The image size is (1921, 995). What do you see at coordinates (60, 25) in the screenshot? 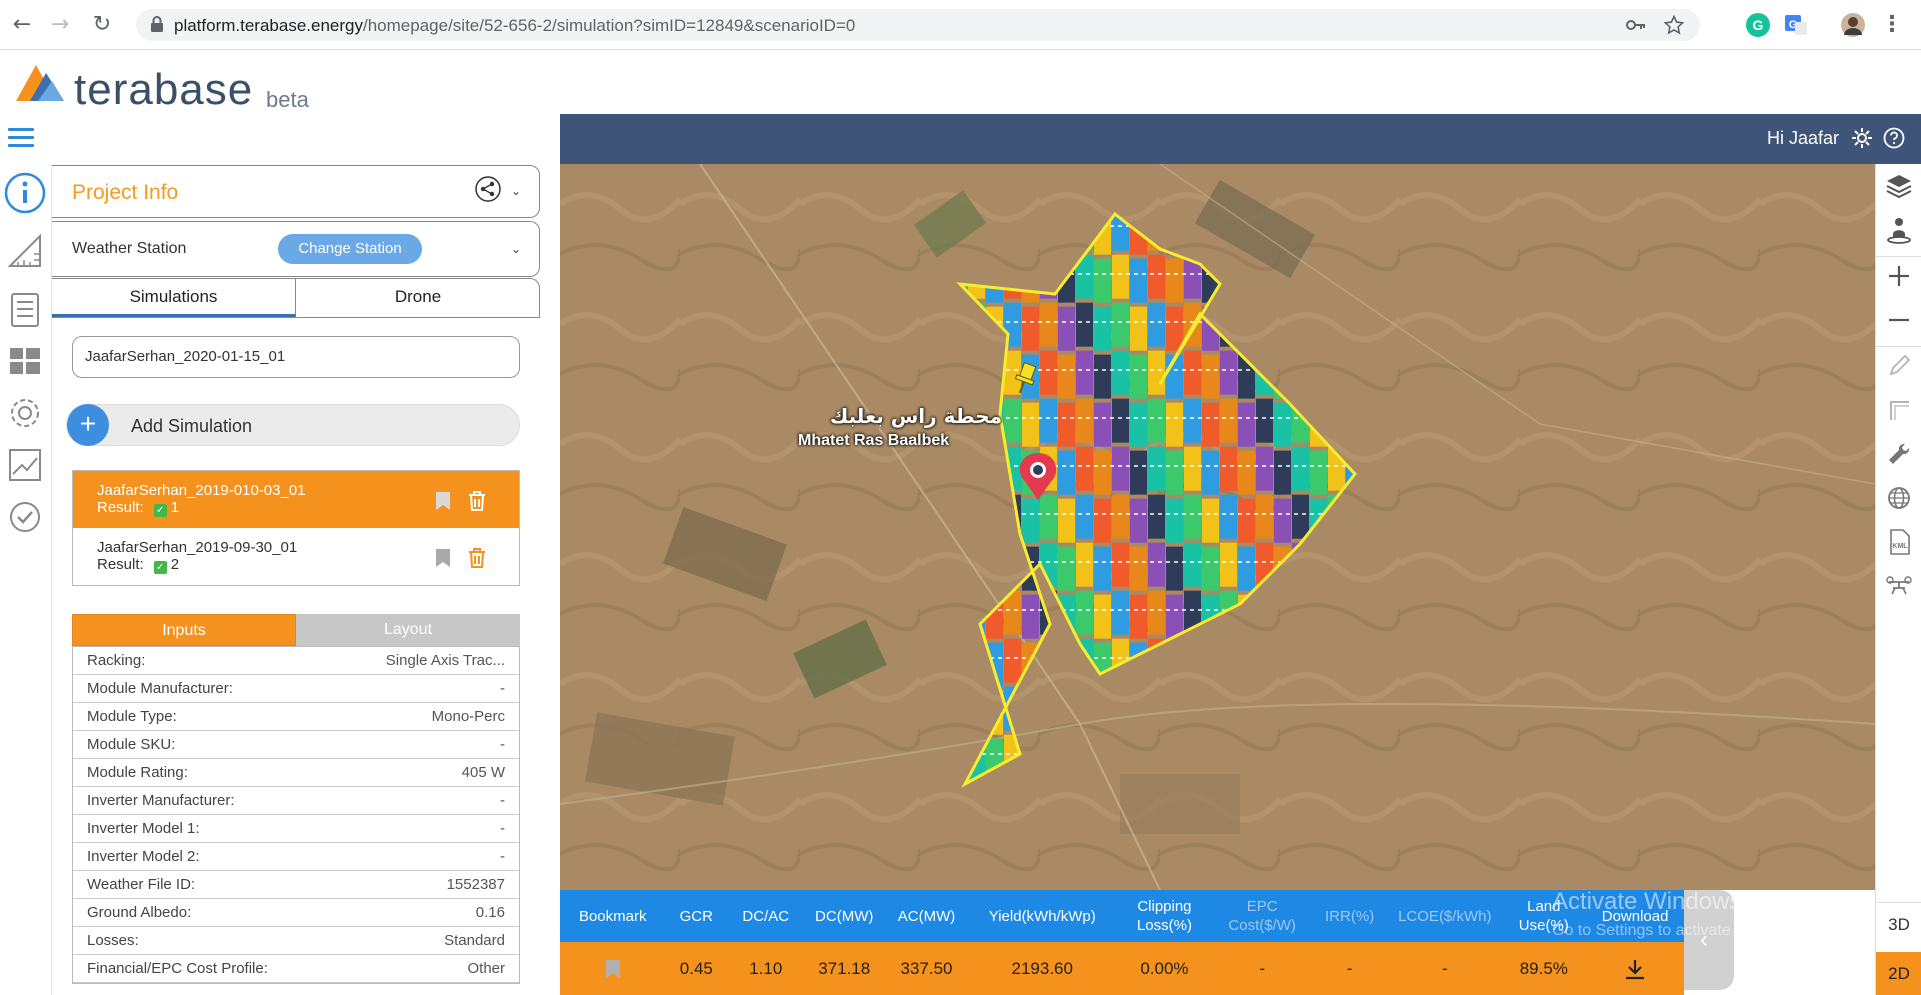
I see `forward-icon: →` at bounding box center [60, 25].